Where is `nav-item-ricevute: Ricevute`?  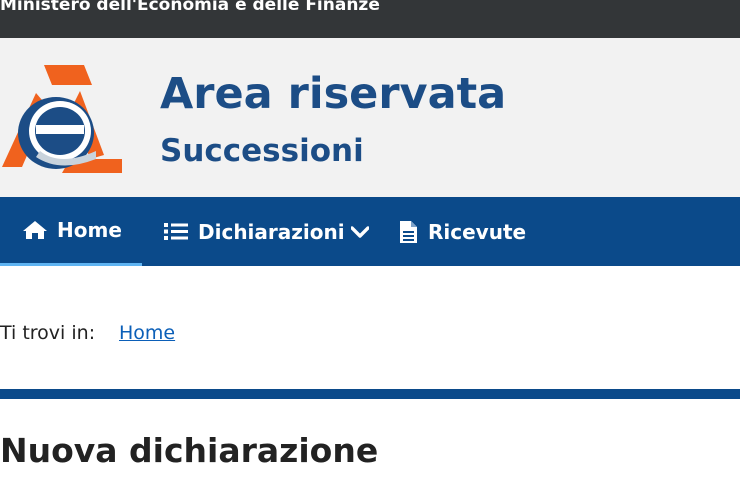
nav-item-ricevute: Ricevute is located at coordinates (463, 231).